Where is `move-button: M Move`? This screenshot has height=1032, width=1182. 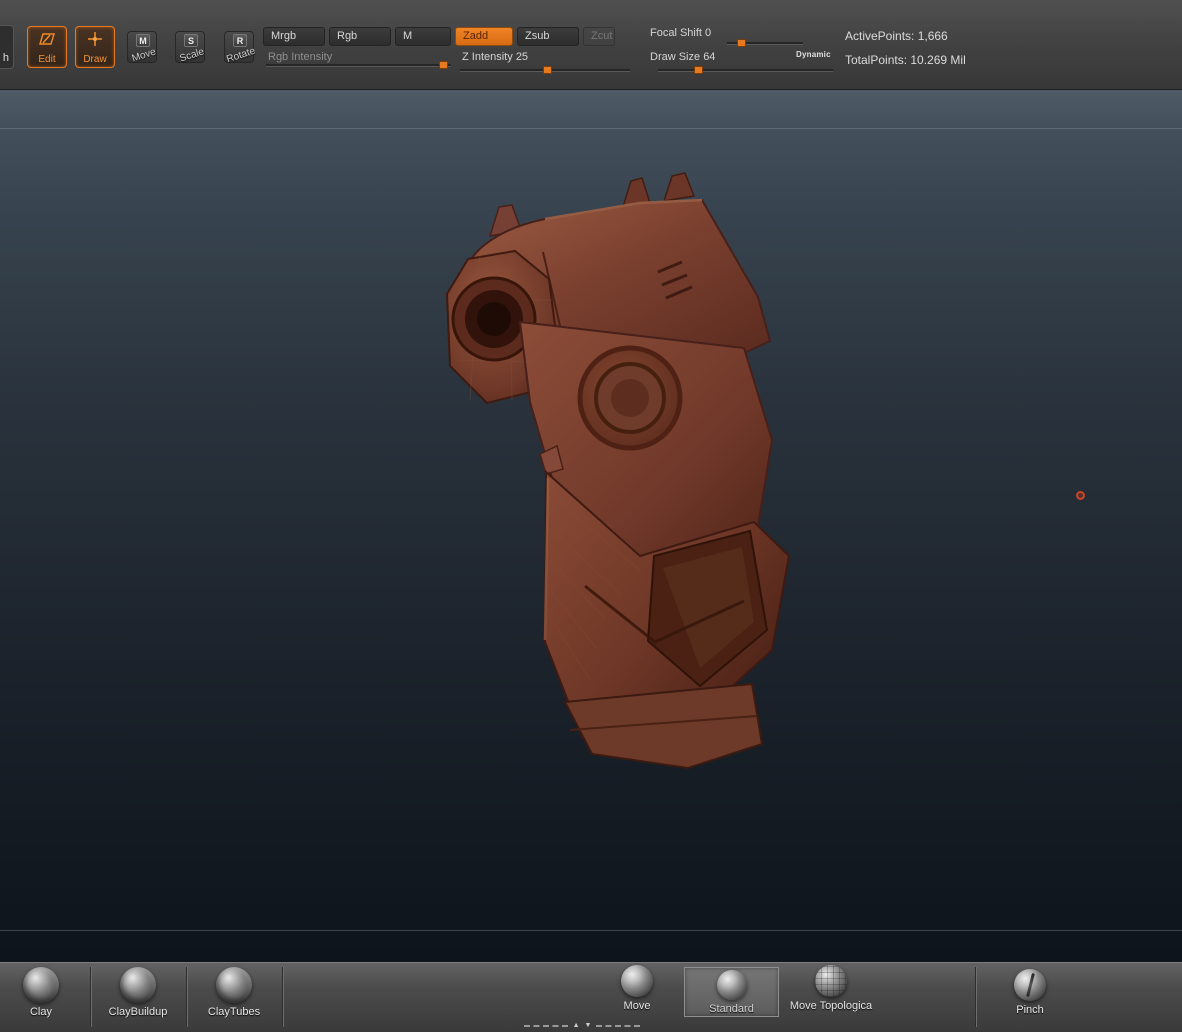 move-button: M Move is located at coordinates (142, 48).